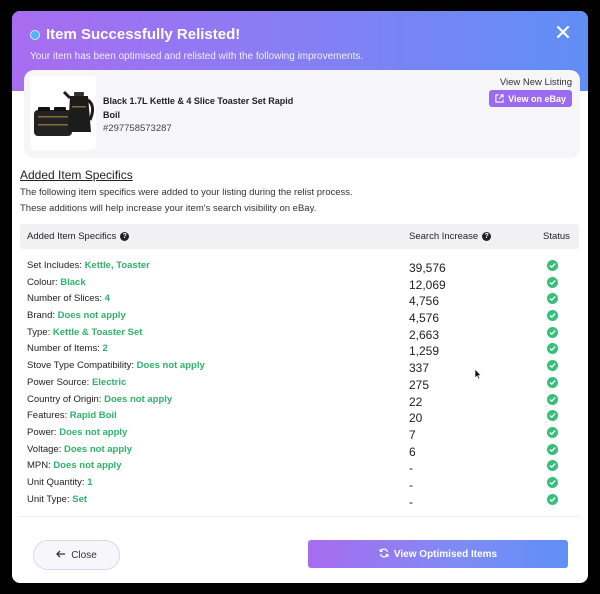 This screenshot has height=594, width=600. Describe the element at coordinates (424, 301) in the screenshot. I see `search-increase: 4,756` at that location.